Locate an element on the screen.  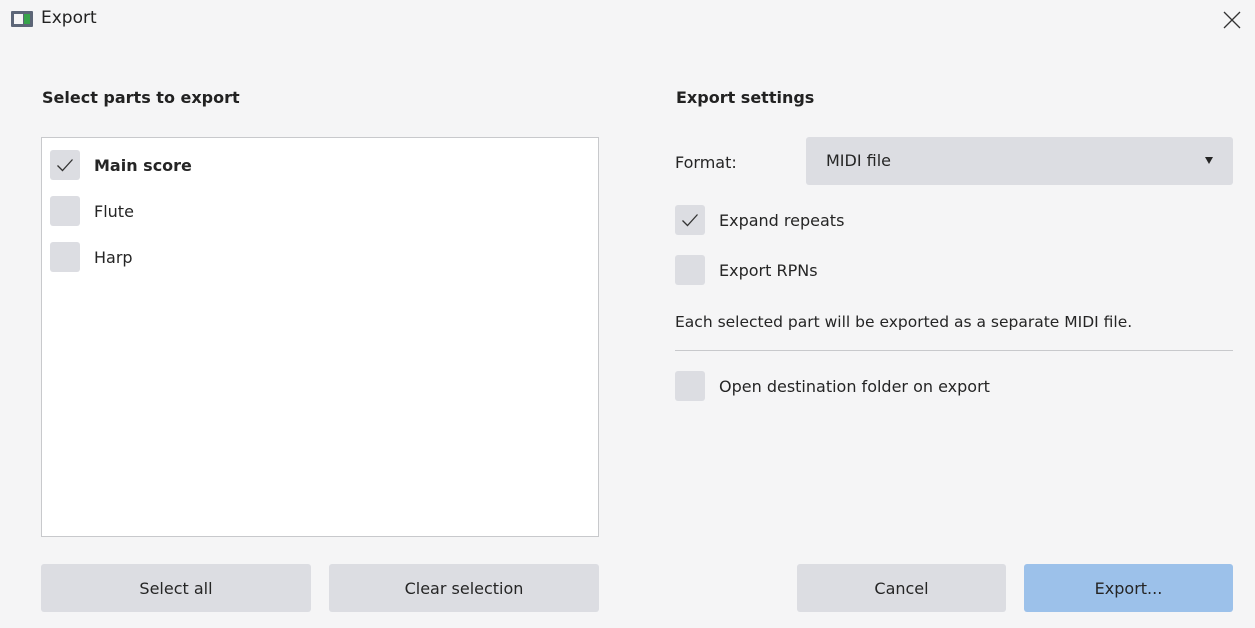
part-label: Flute is located at coordinates (114, 211).